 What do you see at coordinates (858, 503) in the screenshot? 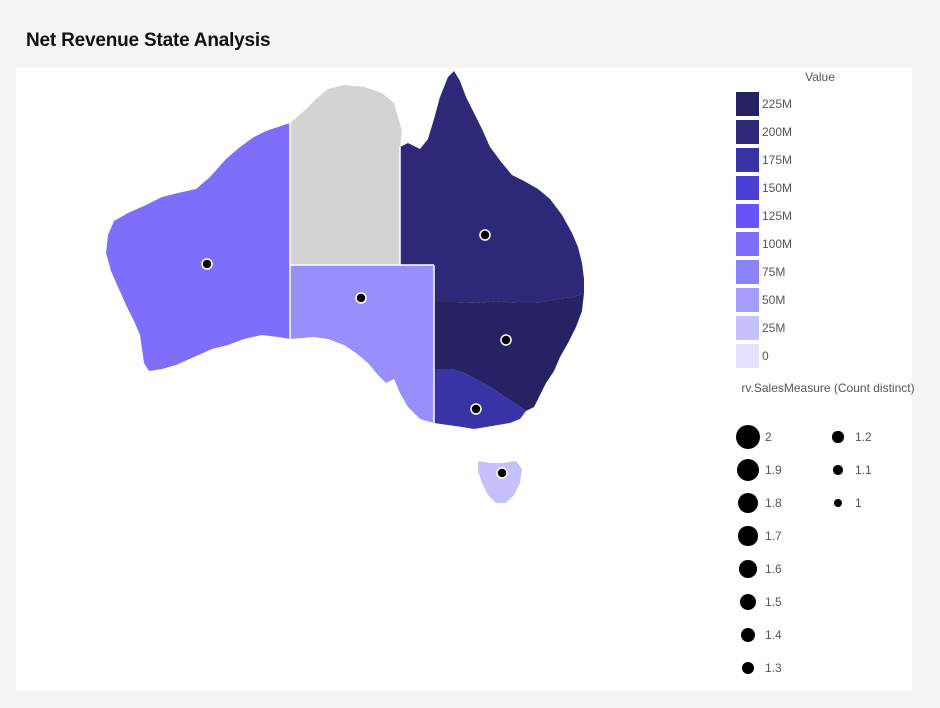
I see `size-legend-label: 1` at bounding box center [858, 503].